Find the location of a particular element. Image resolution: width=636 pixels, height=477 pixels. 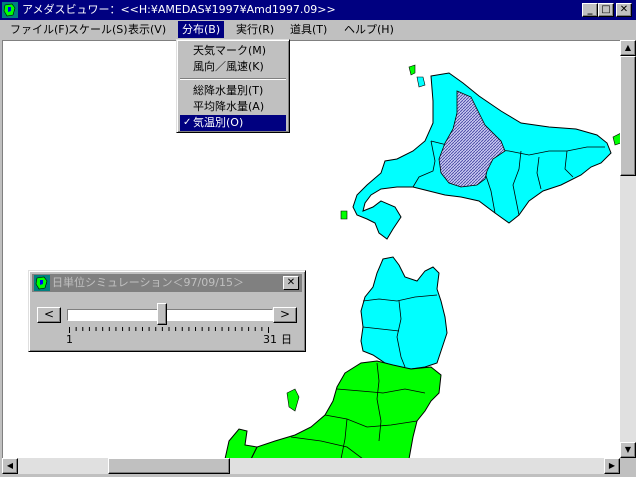

menu-file: ファイル(F) is located at coordinates (39, 29).